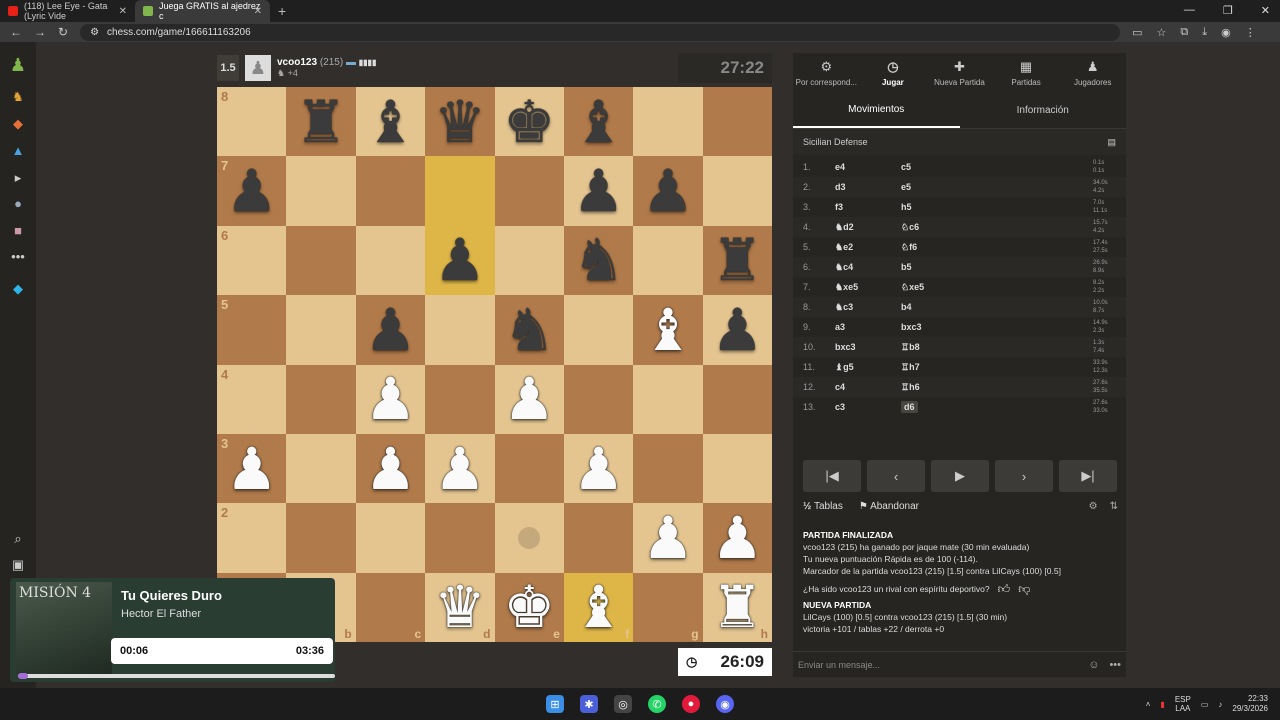 The width and height of the screenshot is (1280, 720). What do you see at coordinates (668, 399) in the screenshot?
I see `square-g4` at bounding box center [668, 399].